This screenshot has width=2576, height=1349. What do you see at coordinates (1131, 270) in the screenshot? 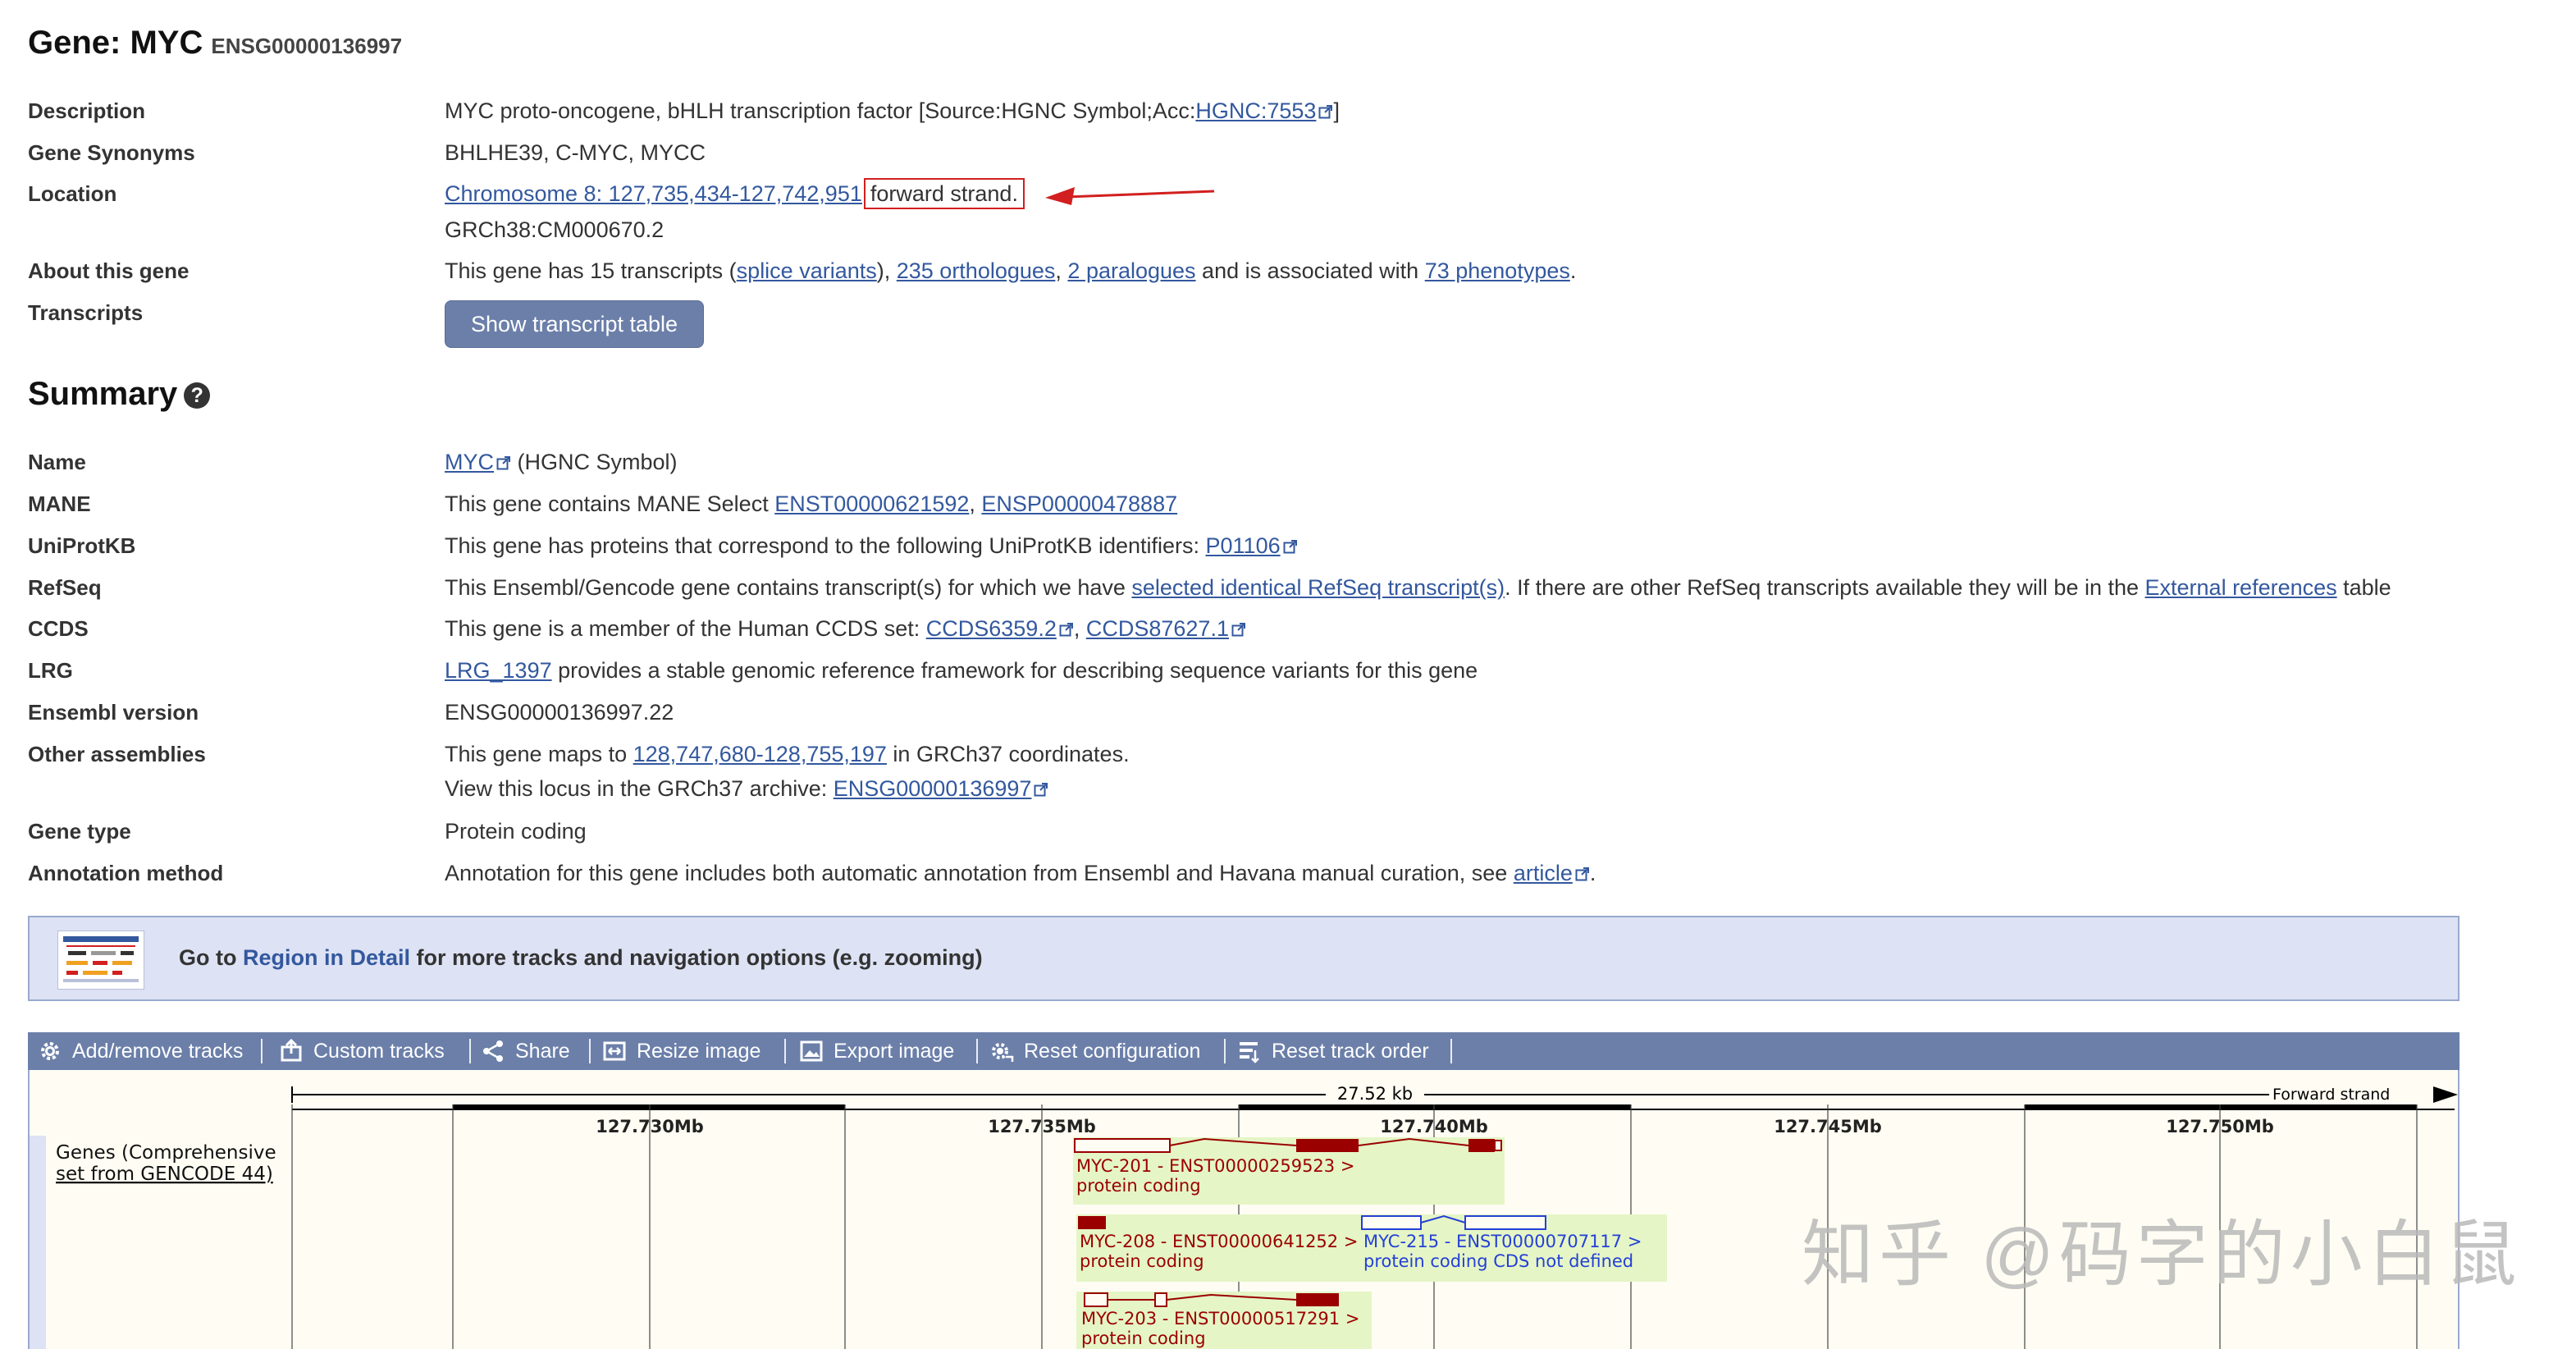
I see `paralogues-link: 2 paralogues` at bounding box center [1131, 270].